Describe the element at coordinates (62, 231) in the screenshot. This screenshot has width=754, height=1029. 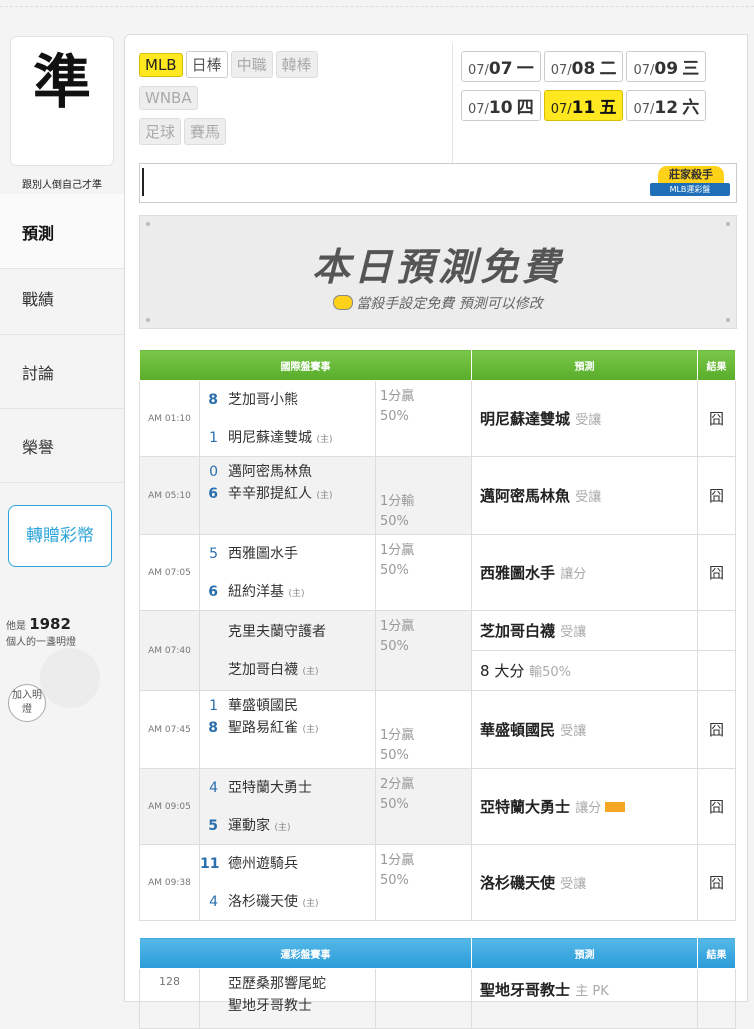
I see `sidebar-item-predict: 預測` at that location.